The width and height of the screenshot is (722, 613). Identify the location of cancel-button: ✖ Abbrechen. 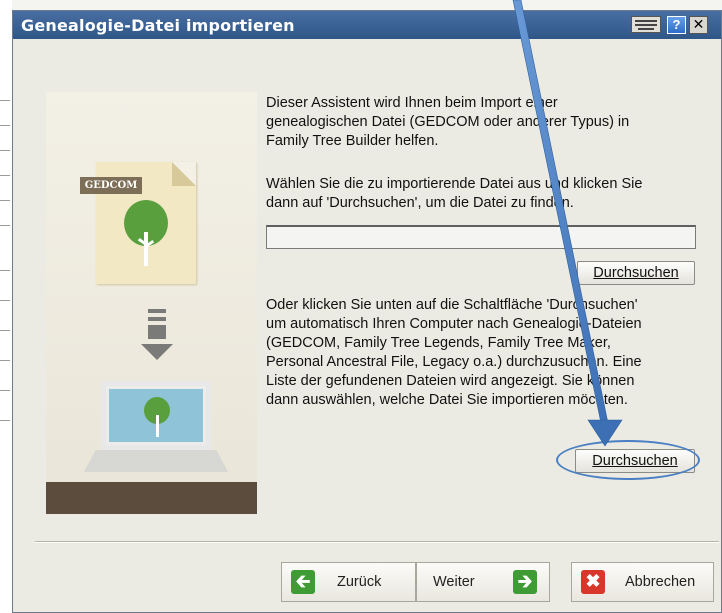
(642, 582).